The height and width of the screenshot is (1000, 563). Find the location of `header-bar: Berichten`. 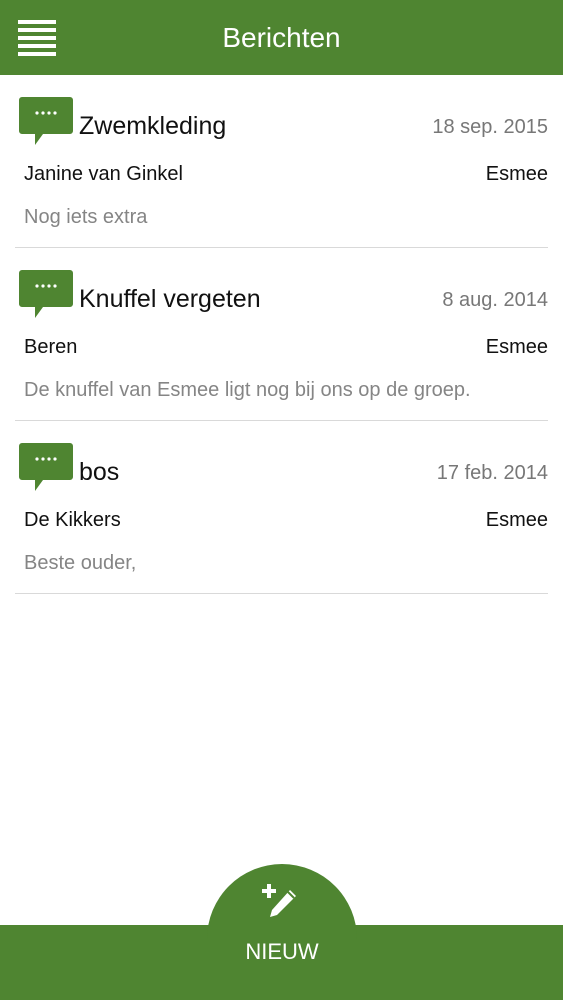

header-bar: Berichten is located at coordinates (281, 37).